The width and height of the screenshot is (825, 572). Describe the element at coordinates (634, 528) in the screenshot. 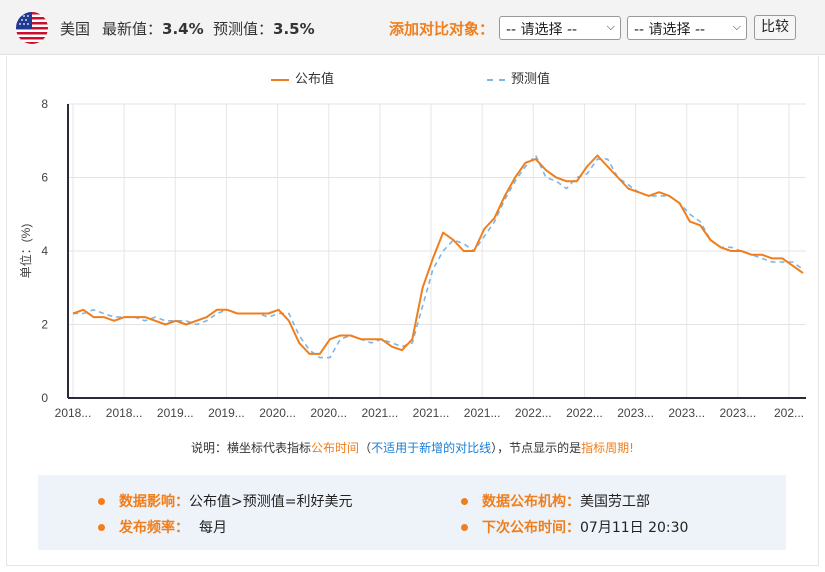

I see `next-release-value: 07月11日 20:30` at that location.